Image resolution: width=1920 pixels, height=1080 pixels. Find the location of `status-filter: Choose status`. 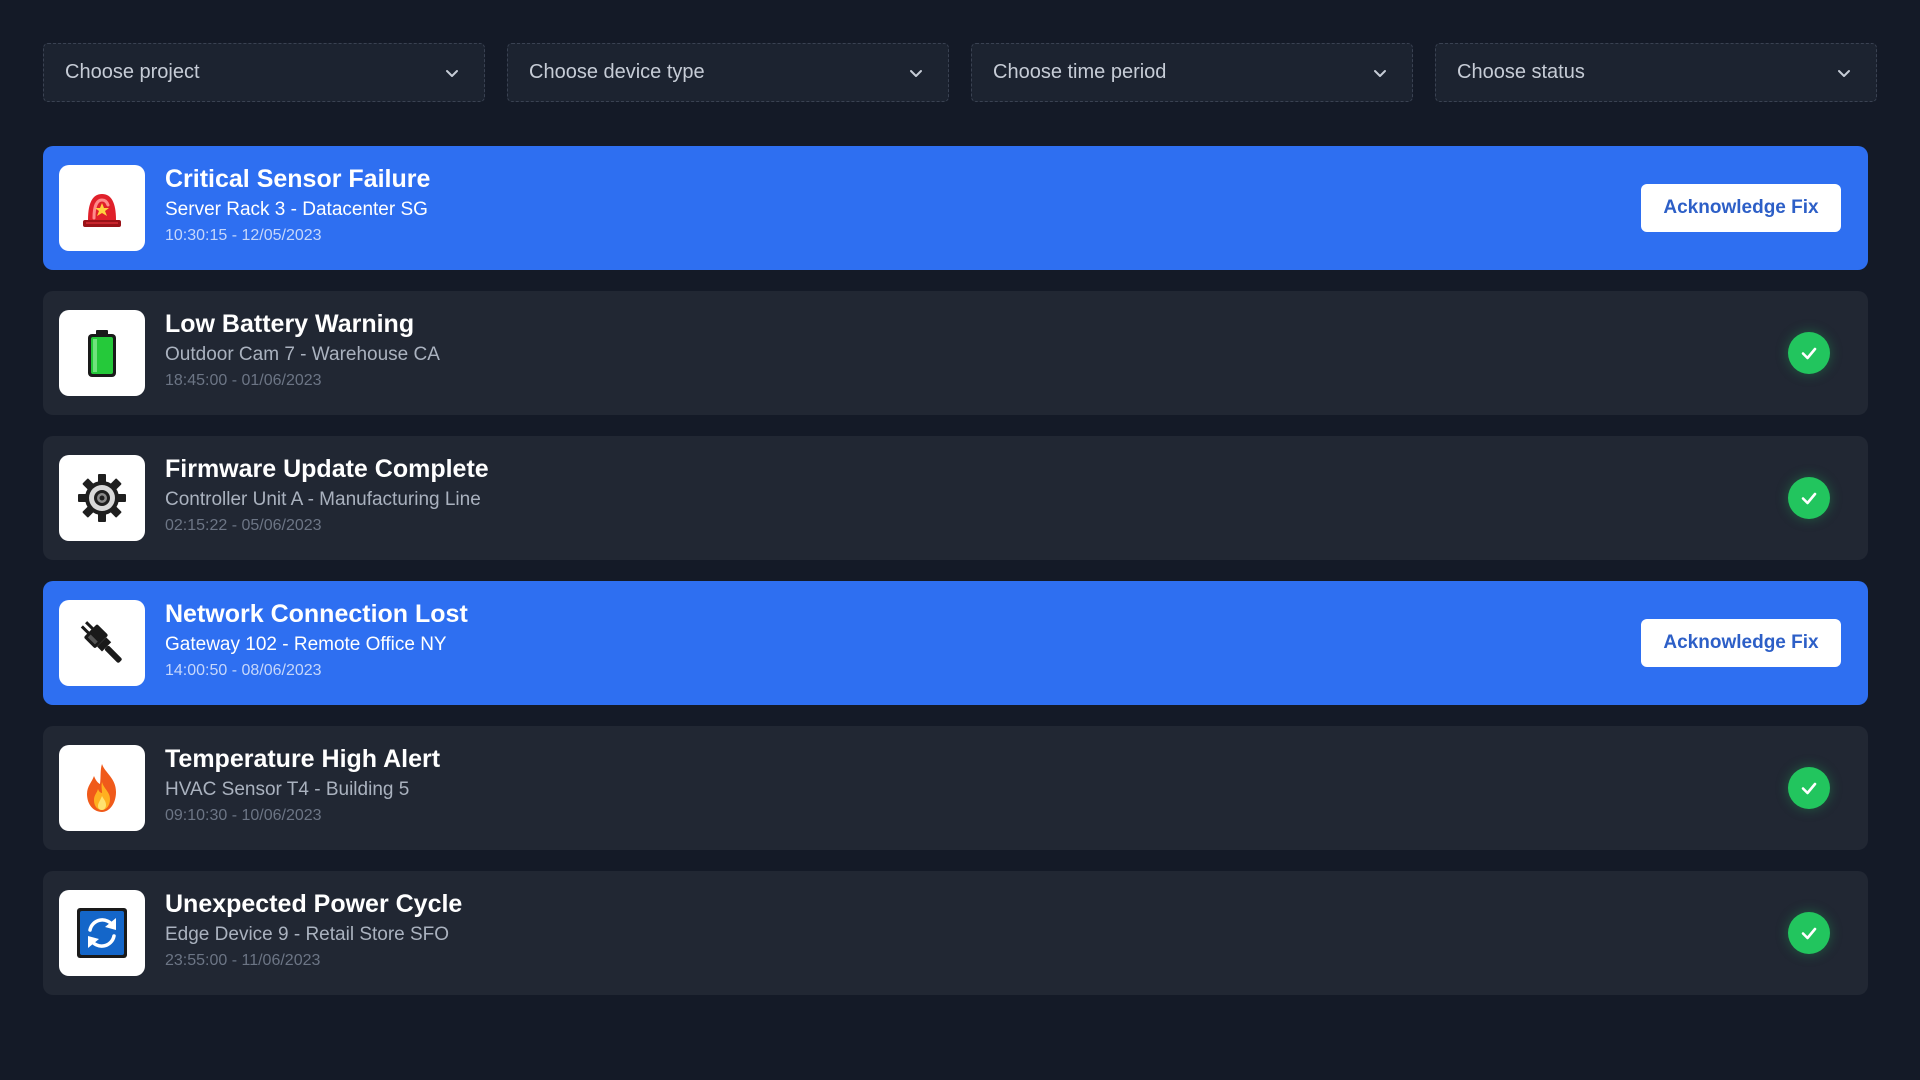

status-filter: Choose status is located at coordinates (1656, 72).